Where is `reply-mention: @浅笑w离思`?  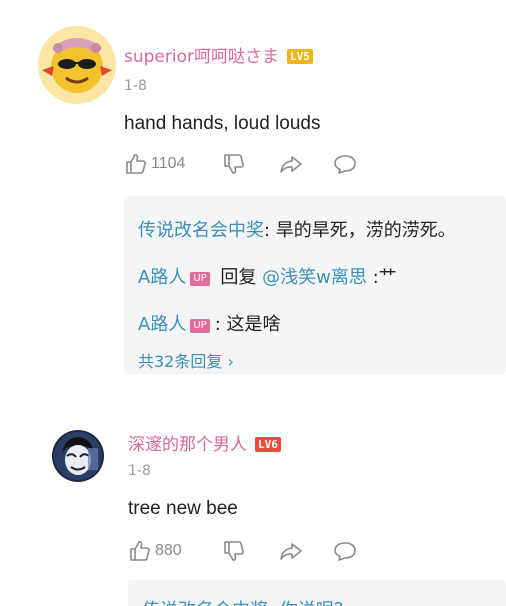 reply-mention: @浅笑w离思 is located at coordinates (314, 277).